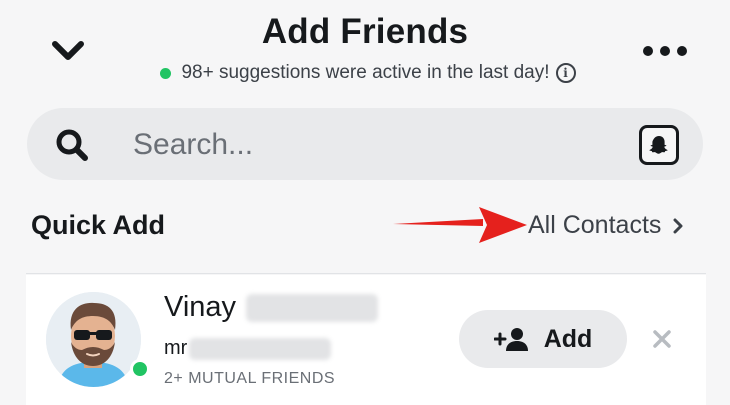 Image resolution: width=730 pixels, height=405 pixels. Describe the element at coordinates (565, 73) in the screenshot. I see `info-icon: i` at that location.